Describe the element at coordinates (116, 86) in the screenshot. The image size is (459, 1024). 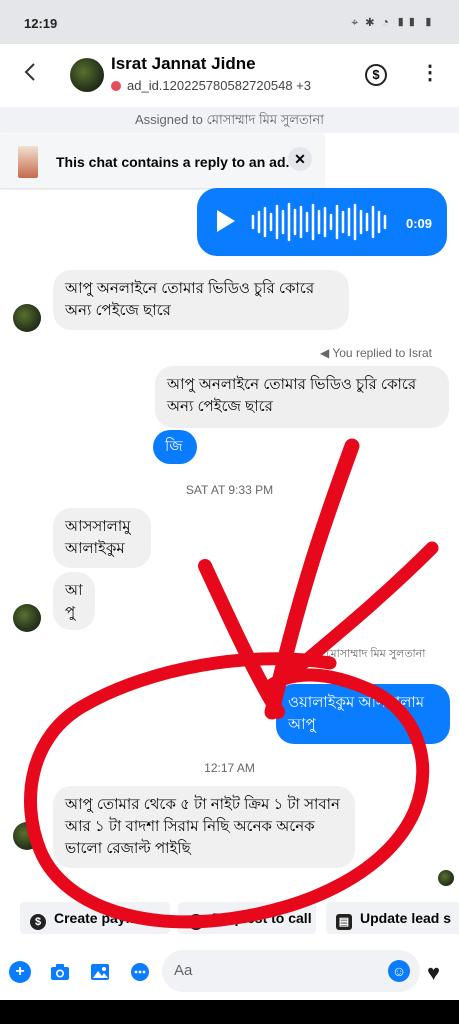
I see `status-dot-icon` at that location.